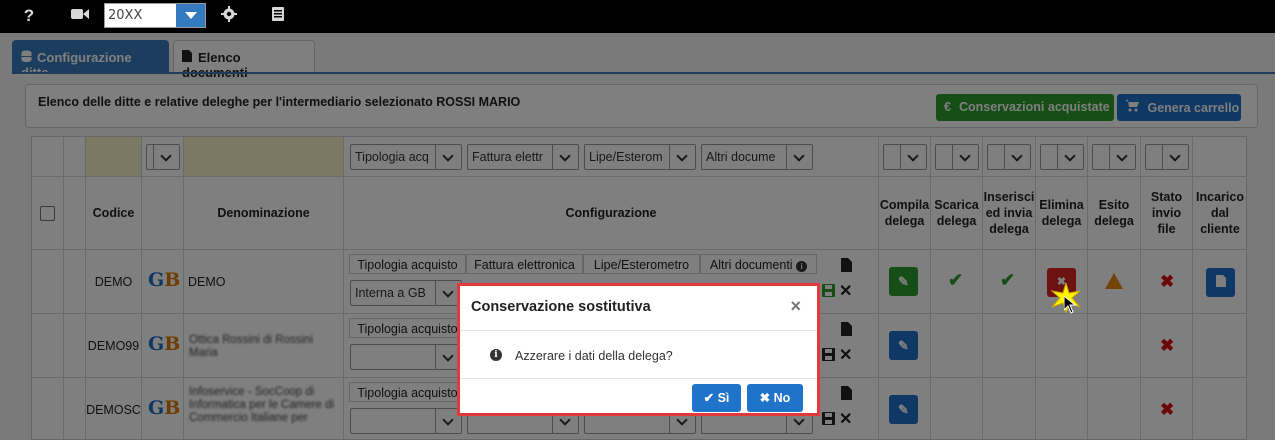 This screenshot has height=440, width=1275. I want to click on year-value: 20XX, so click(125, 15).